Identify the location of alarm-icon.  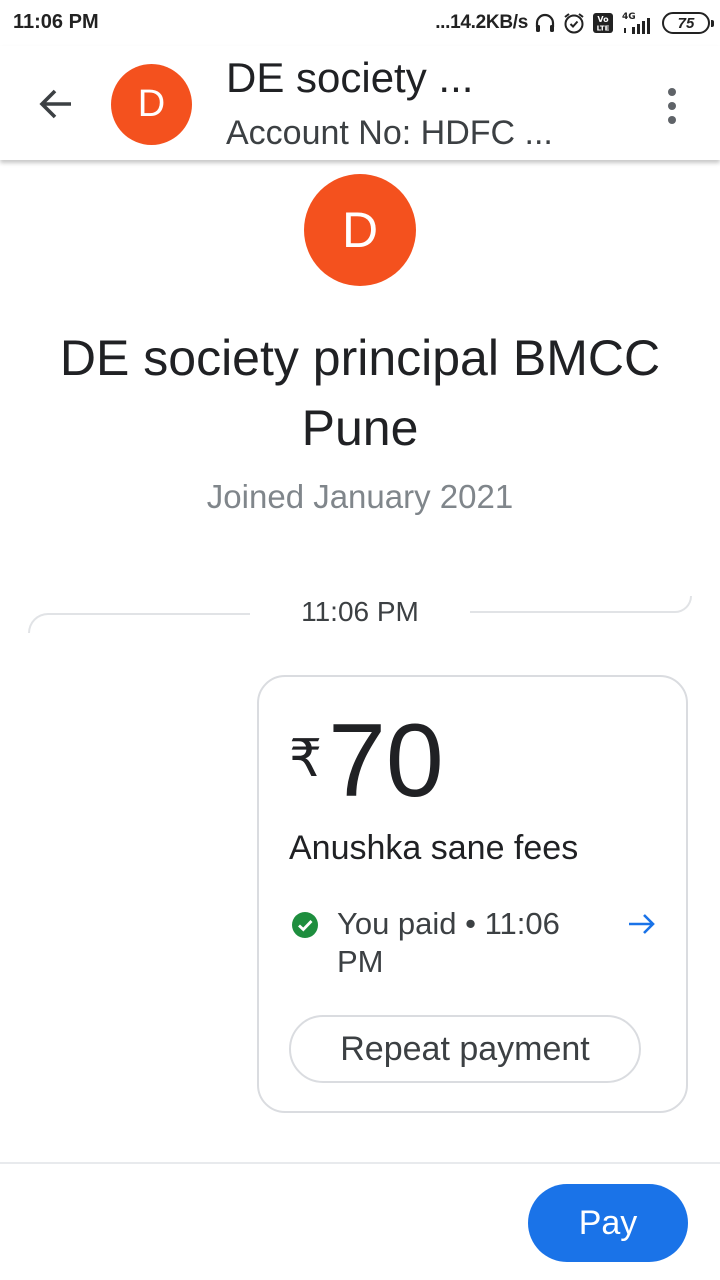
(574, 23).